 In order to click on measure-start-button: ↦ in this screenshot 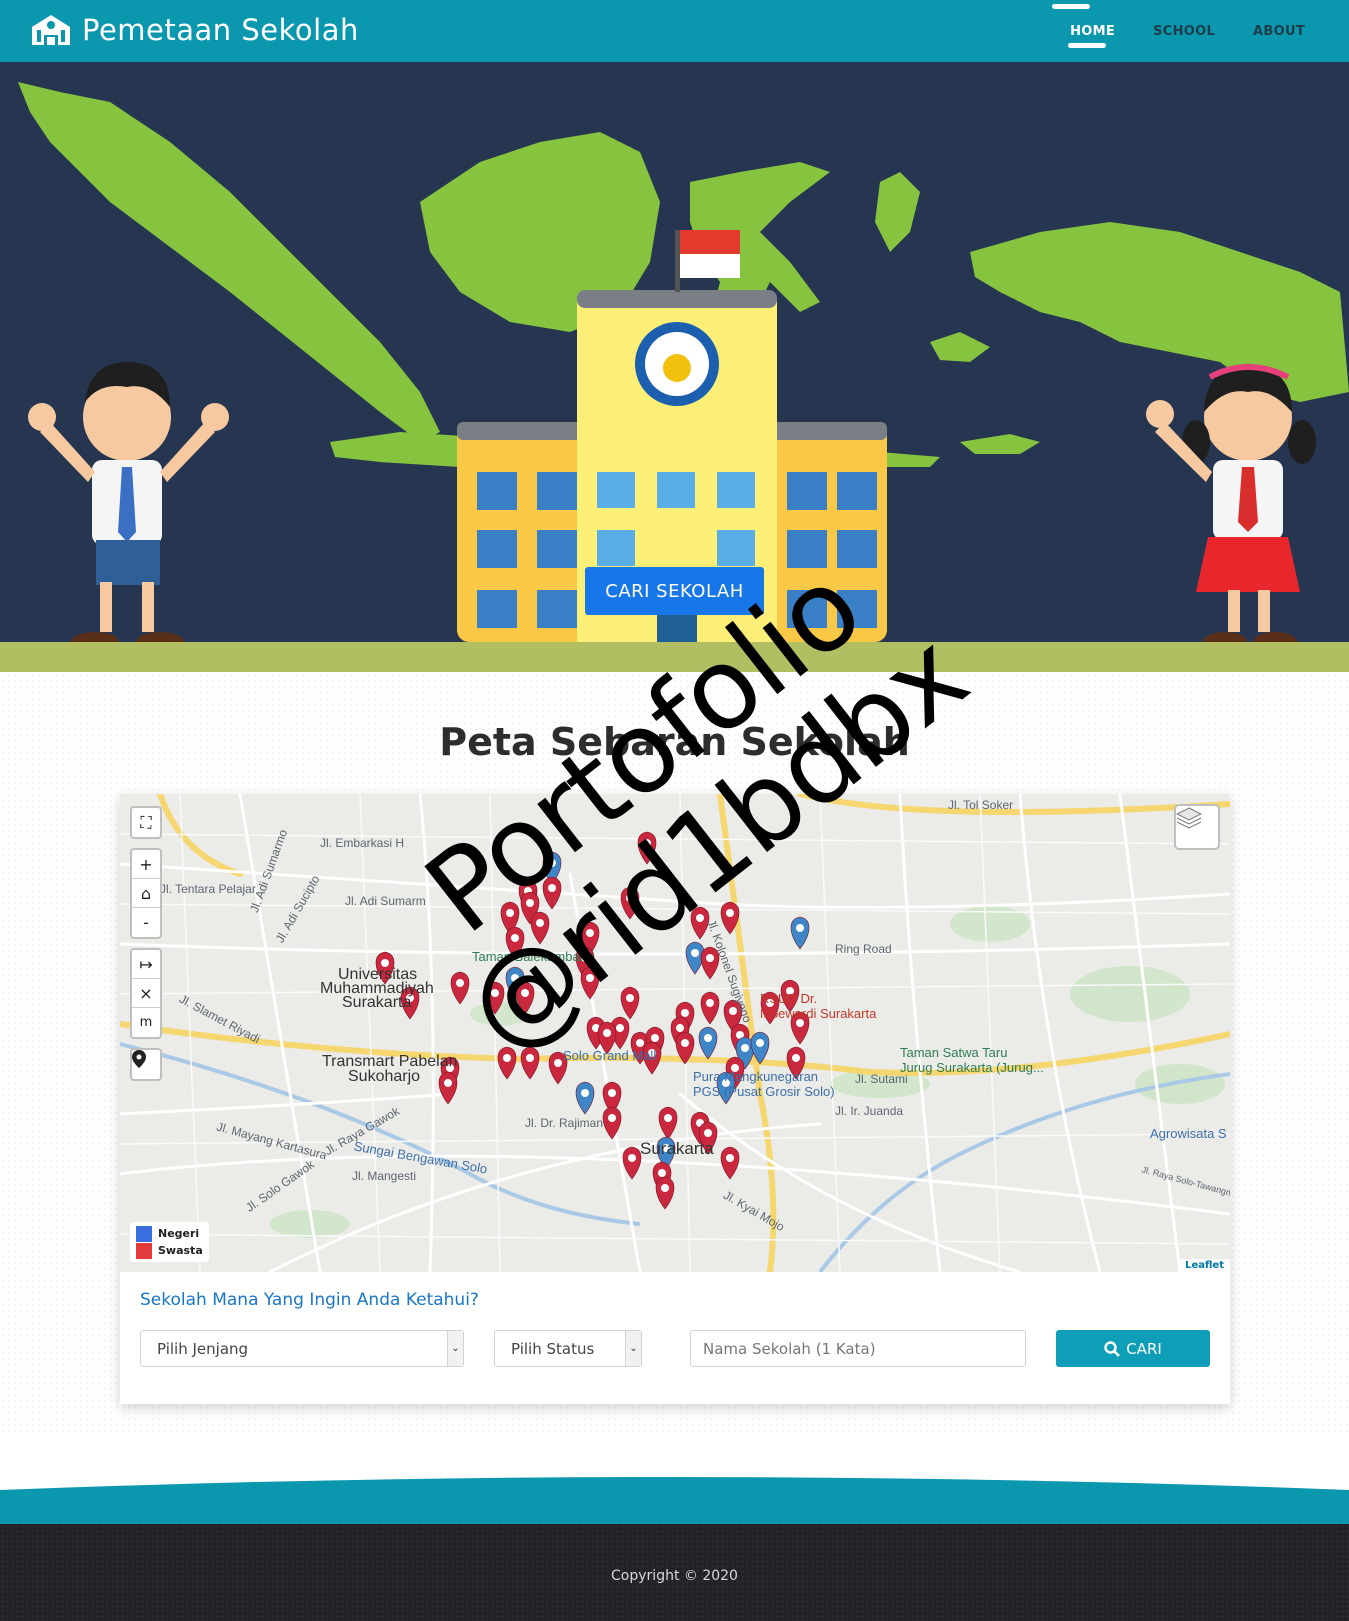, I will do `click(146, 964)`.